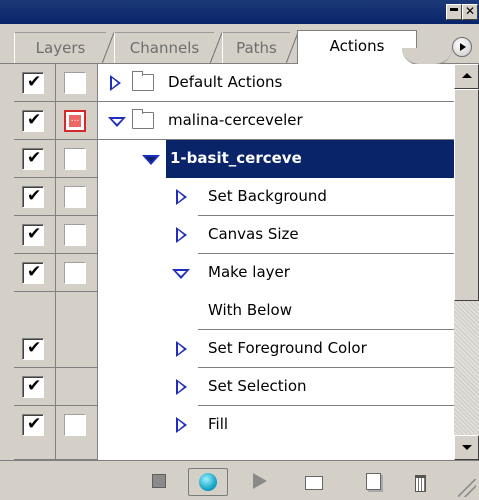 This screenshot has height=500, width=479. What do you see at coordinates (218, 424) in the screenshot?
I see `command-label: Fill` at bounding box center [218, 424].